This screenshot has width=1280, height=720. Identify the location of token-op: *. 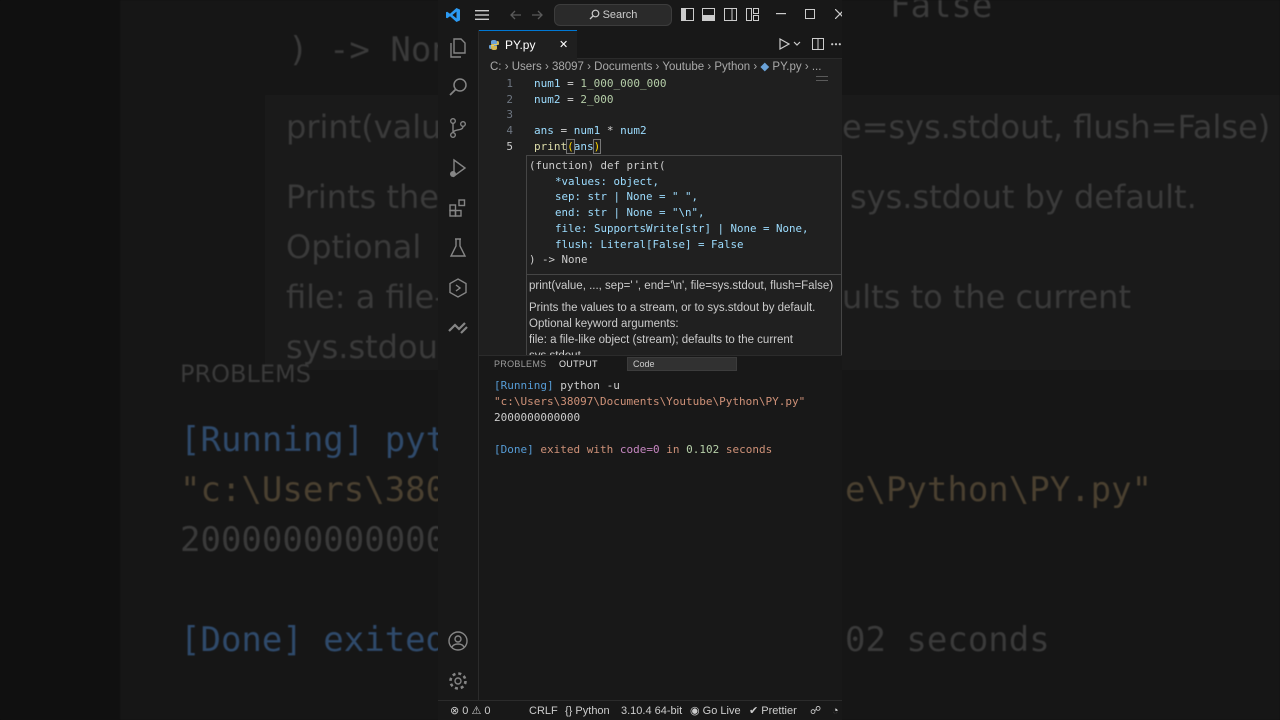
(610, 130).